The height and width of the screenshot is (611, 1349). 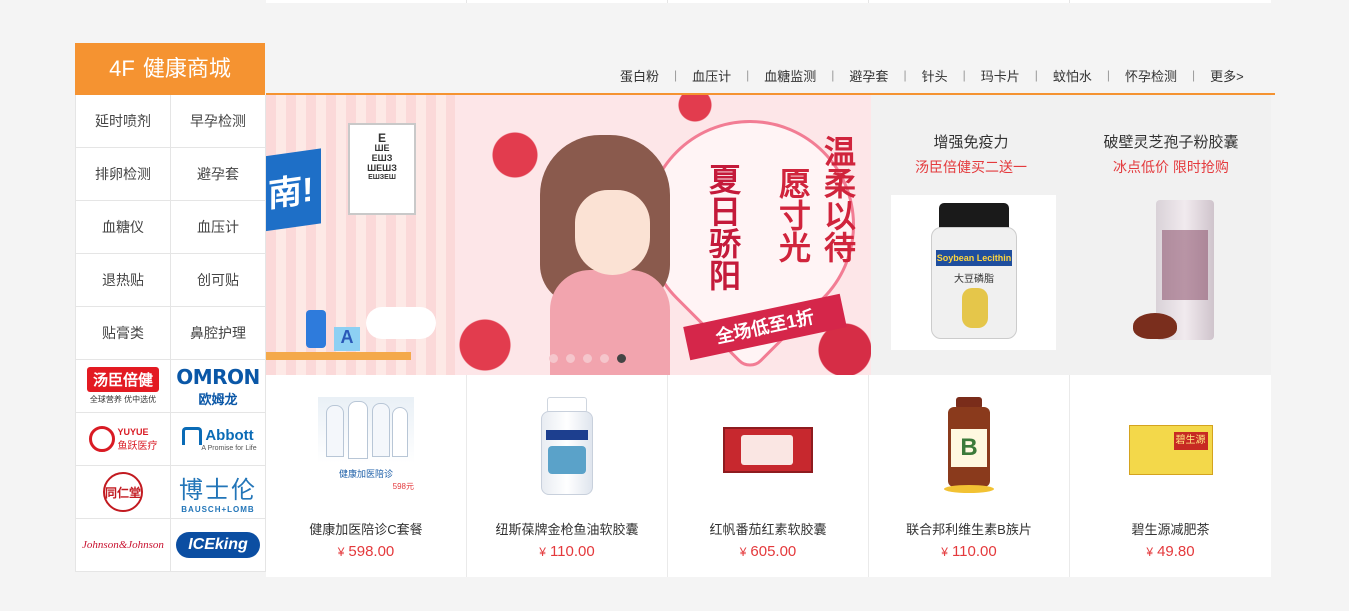 I want to click on promo-subtitle: 冰点低价 限时抢购, so click(x=1171, y=167).